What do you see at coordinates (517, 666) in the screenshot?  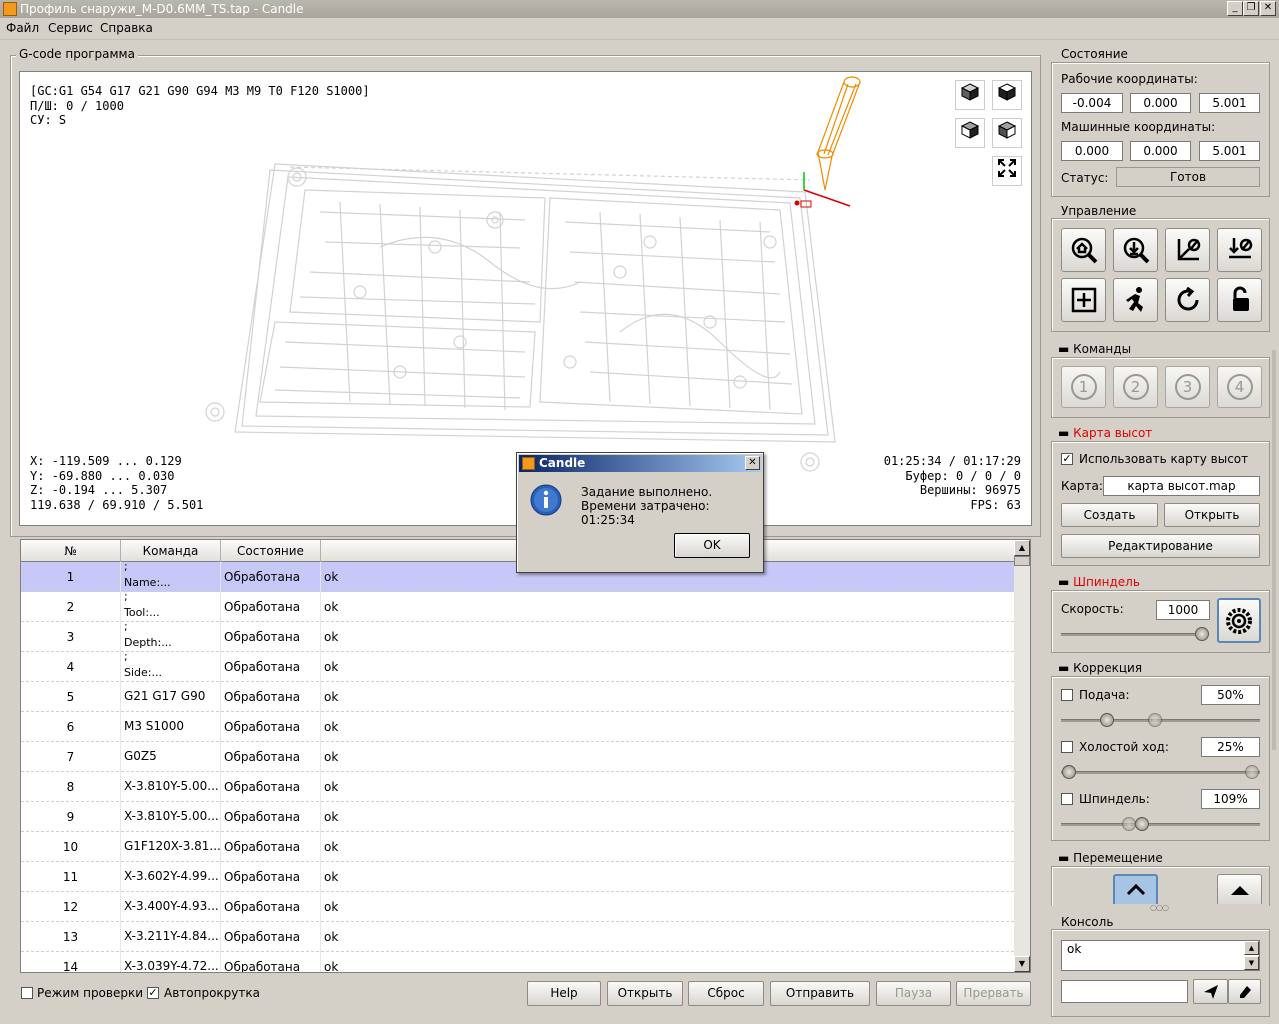 I see `table-row: 4; Side:... Обработана ok` at bounding box center [517, 666].